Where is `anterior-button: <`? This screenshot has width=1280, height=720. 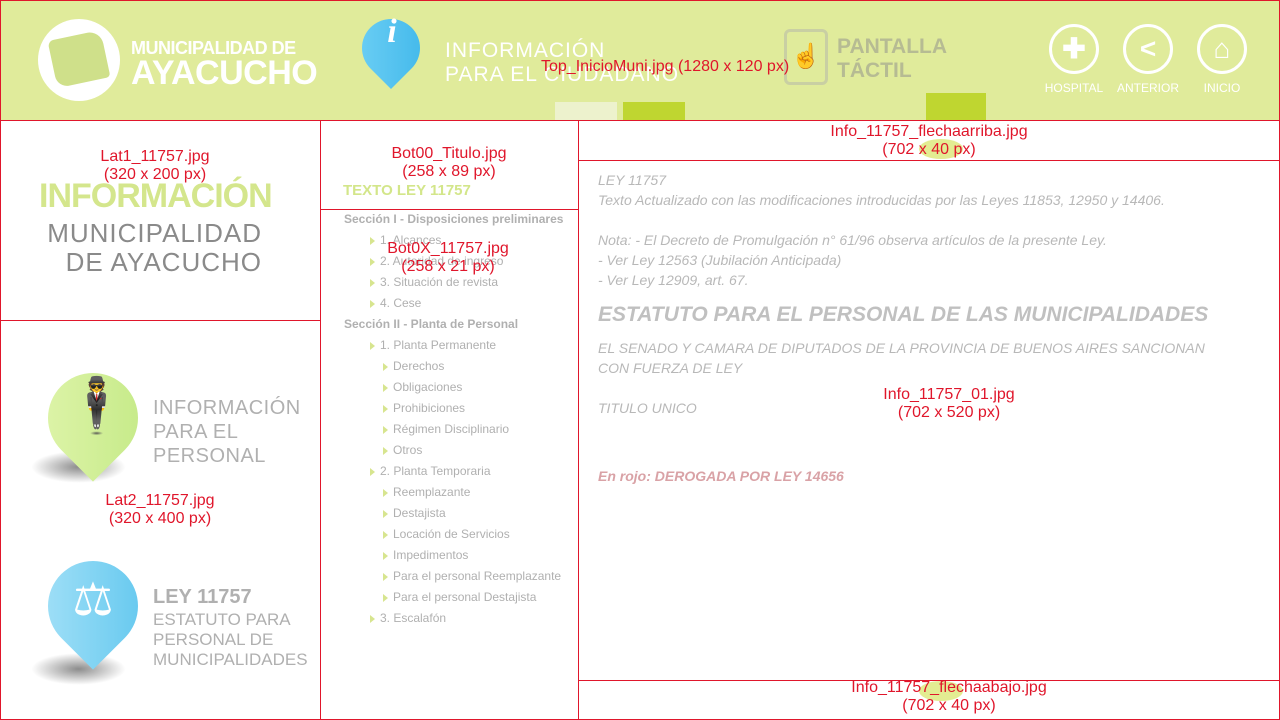 anterior-button: < is located at coordinates (1148, 49).